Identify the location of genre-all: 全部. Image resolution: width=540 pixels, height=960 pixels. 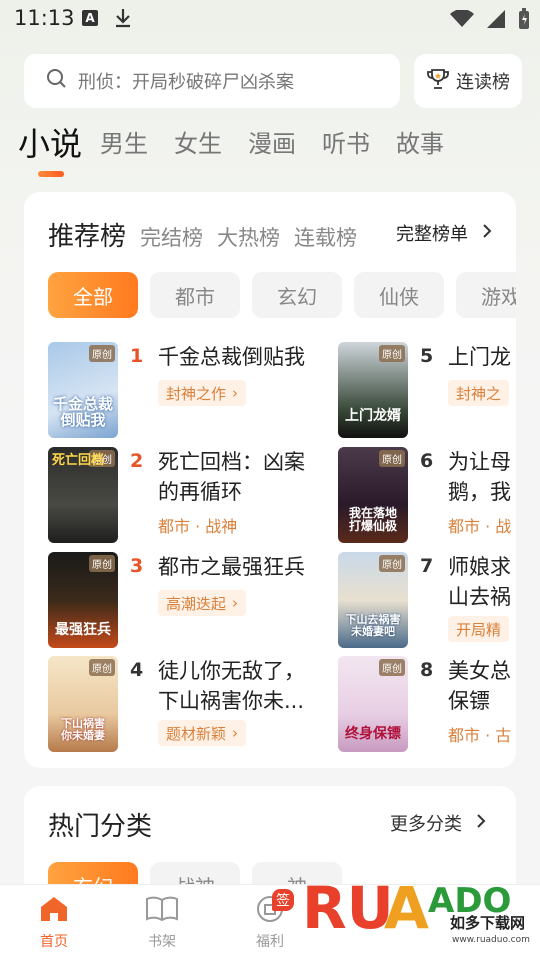
(93, 295).